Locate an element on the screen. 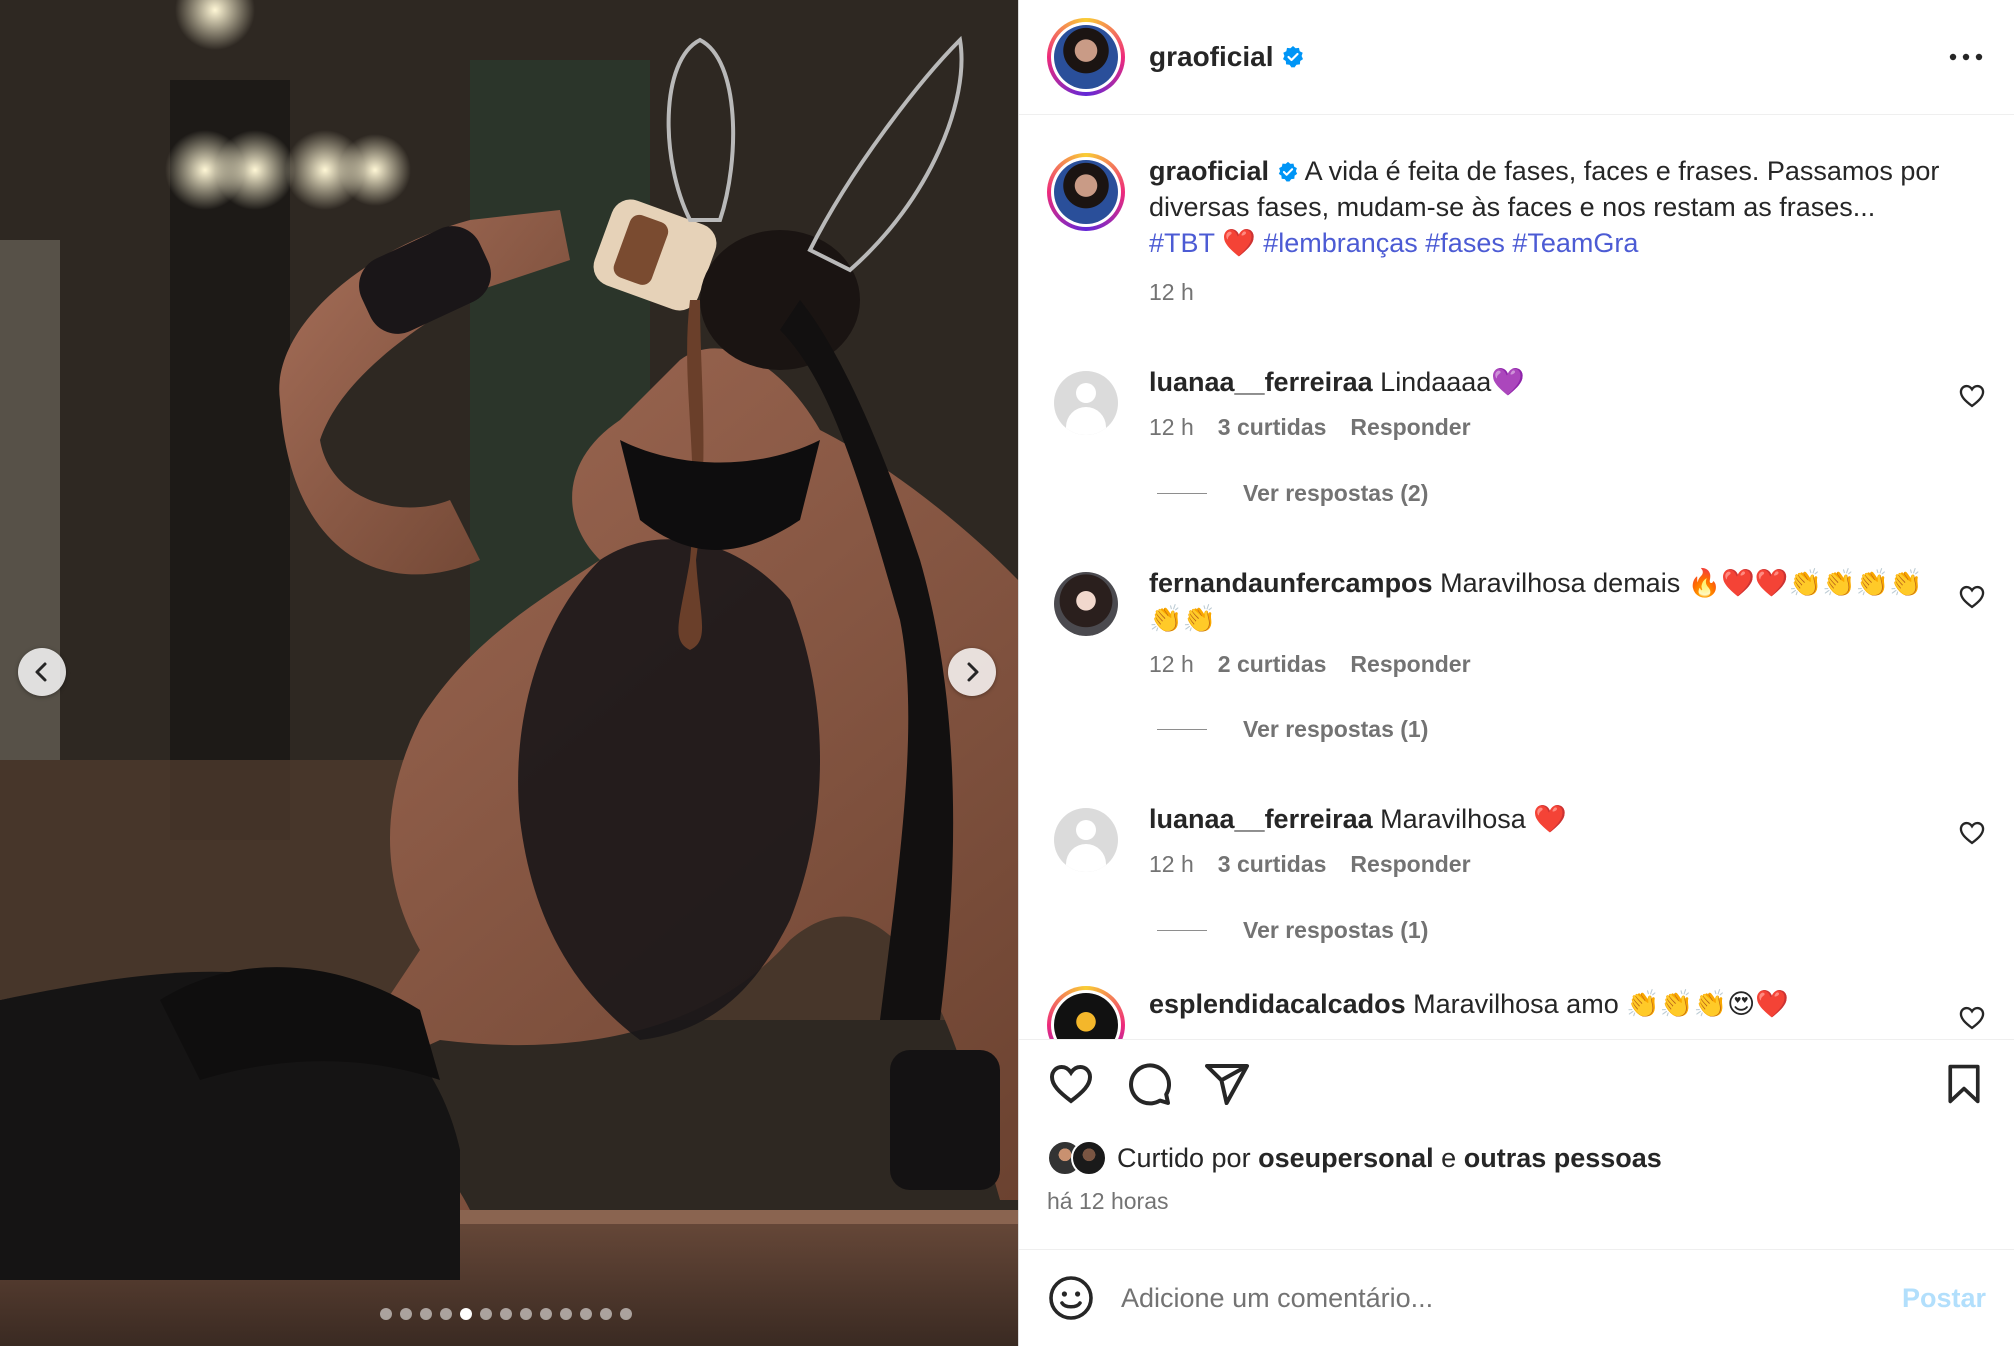  caption-time: 12 h is located at coordinates (1171, 292).